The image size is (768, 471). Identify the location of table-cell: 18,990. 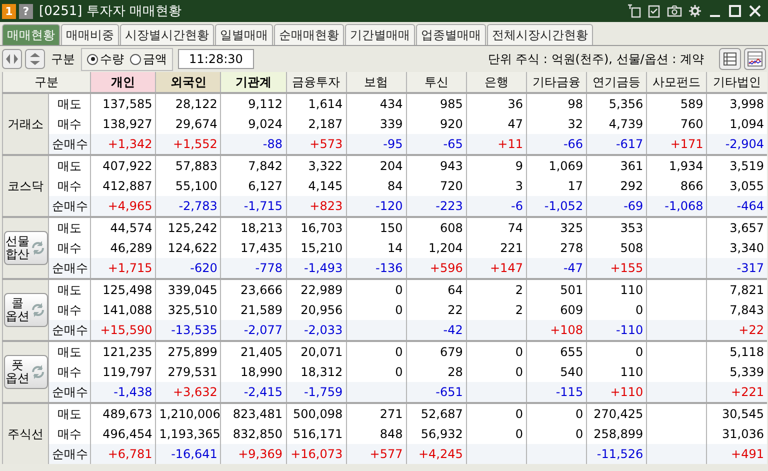
(261, 372).